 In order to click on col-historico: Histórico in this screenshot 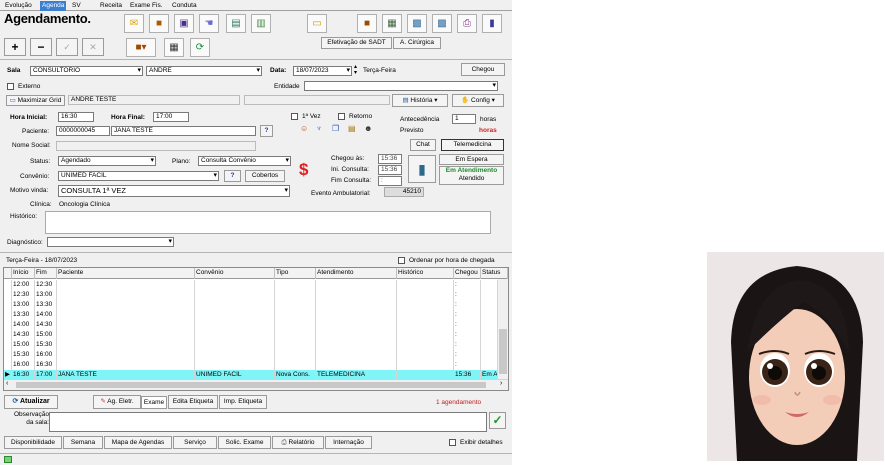, I will do `click(425, 273)`.